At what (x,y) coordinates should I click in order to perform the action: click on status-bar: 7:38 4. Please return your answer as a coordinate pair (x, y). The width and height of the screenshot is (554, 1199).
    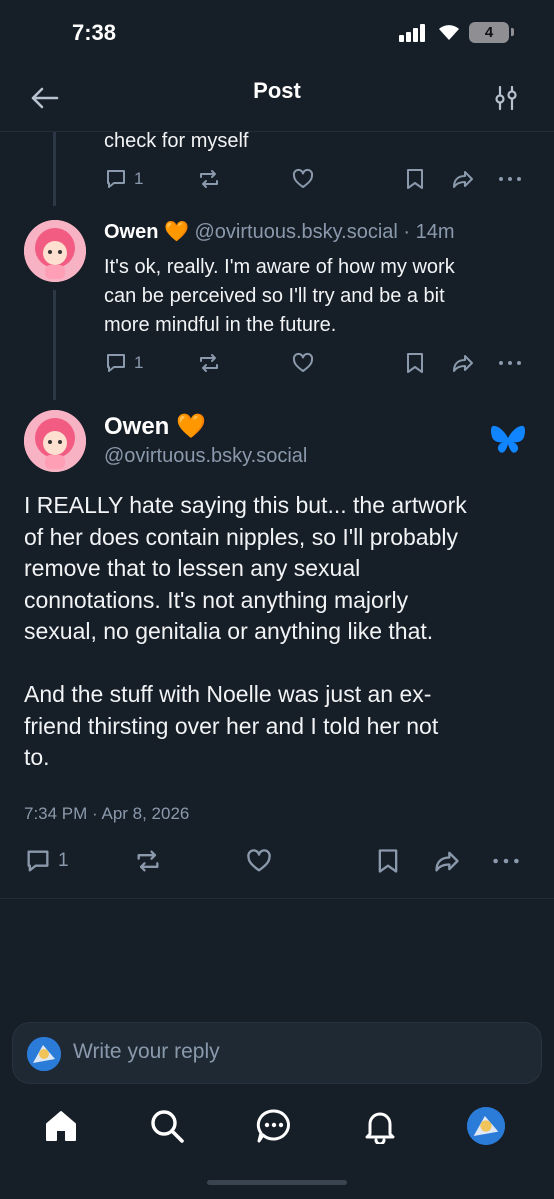
    Looking at the image, I should click on (277, 33).